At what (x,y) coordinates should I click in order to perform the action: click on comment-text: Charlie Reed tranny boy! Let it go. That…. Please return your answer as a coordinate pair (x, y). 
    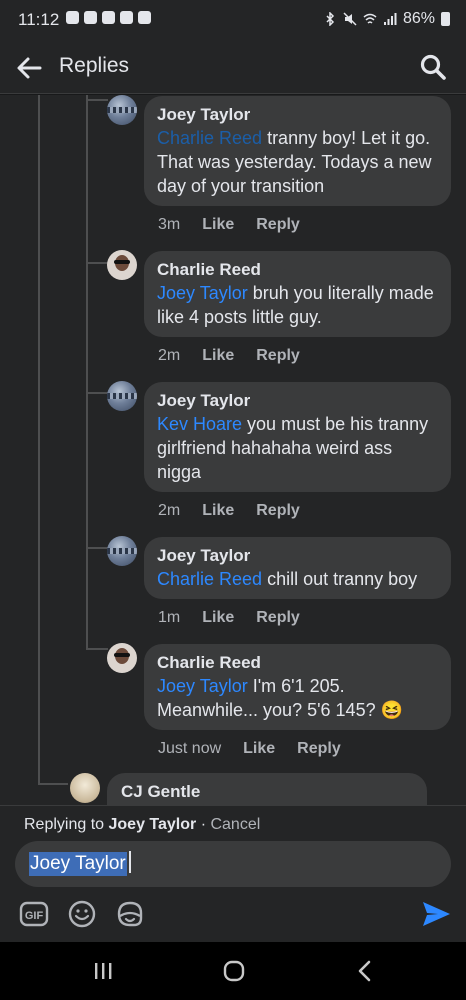
    Looking at the image, I should click on (294, 162).